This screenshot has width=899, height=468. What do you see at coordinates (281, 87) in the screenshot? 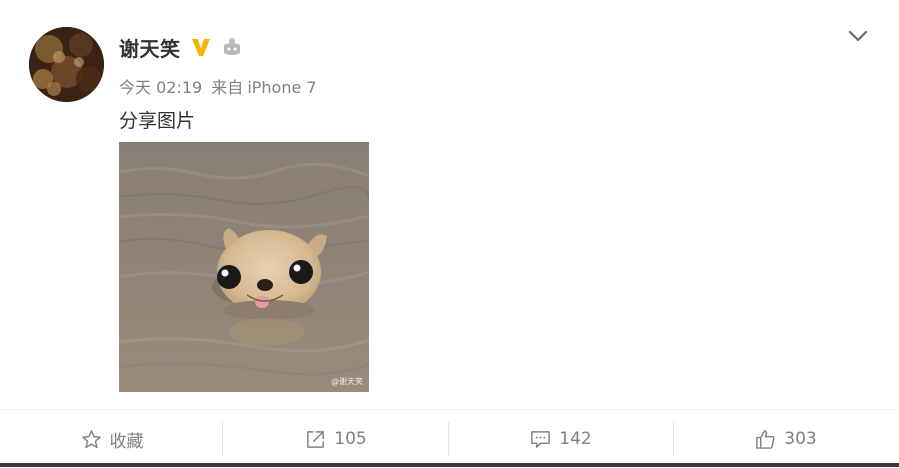
I see `post-source: iPhone 7` at bounding box center [281, 87].